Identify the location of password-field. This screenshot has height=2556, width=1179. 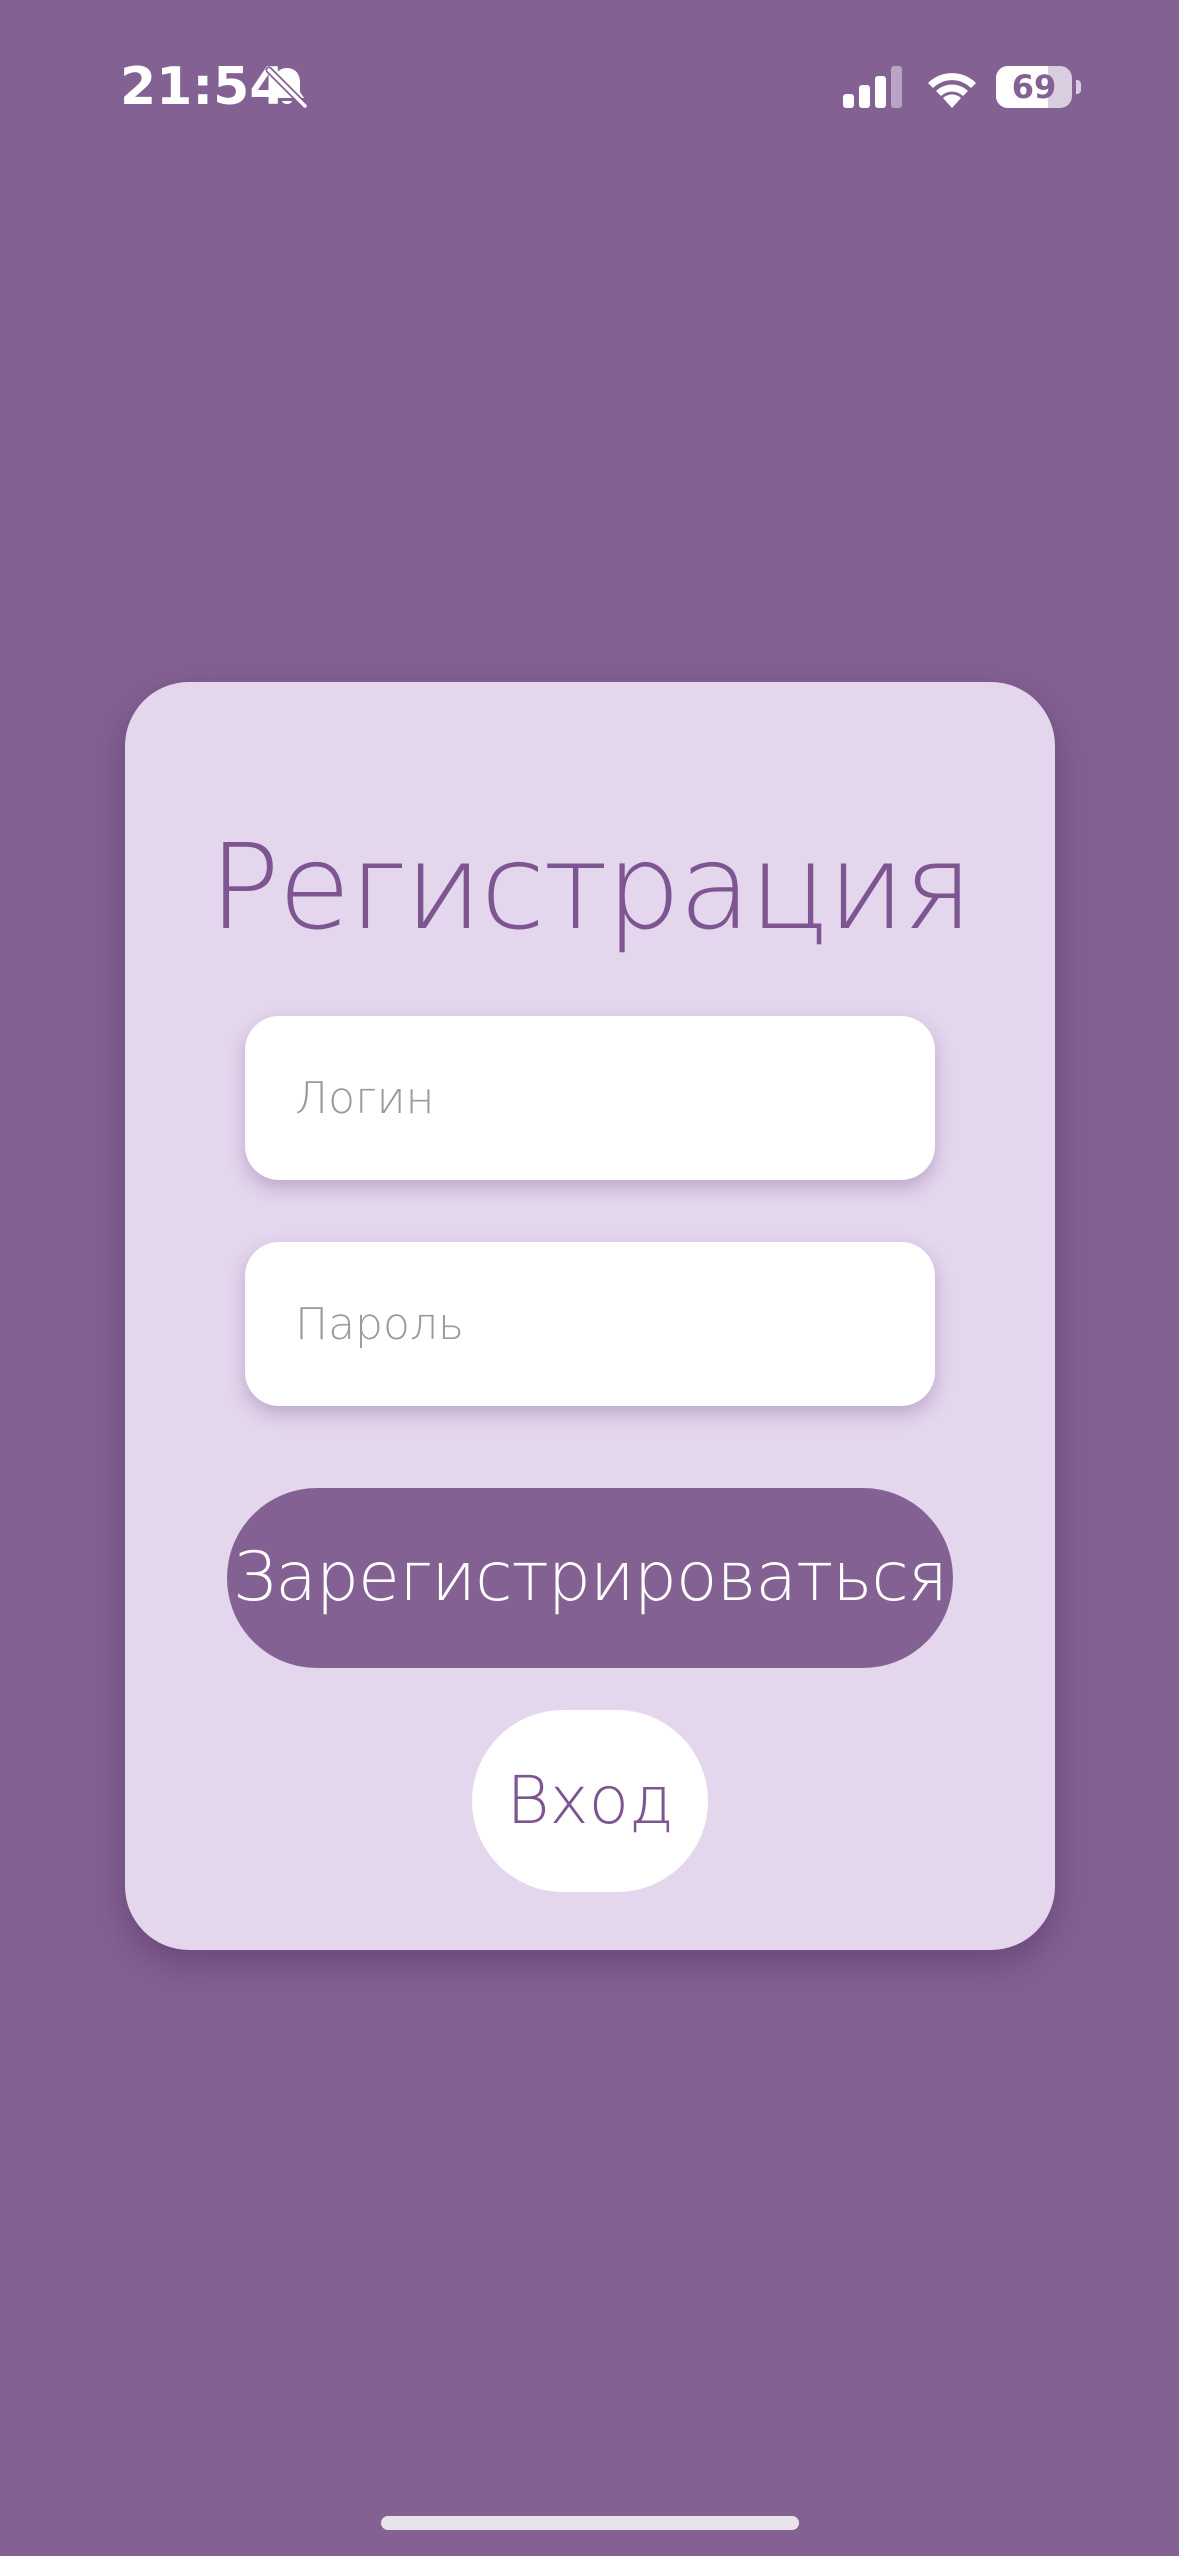
(590, 1324).